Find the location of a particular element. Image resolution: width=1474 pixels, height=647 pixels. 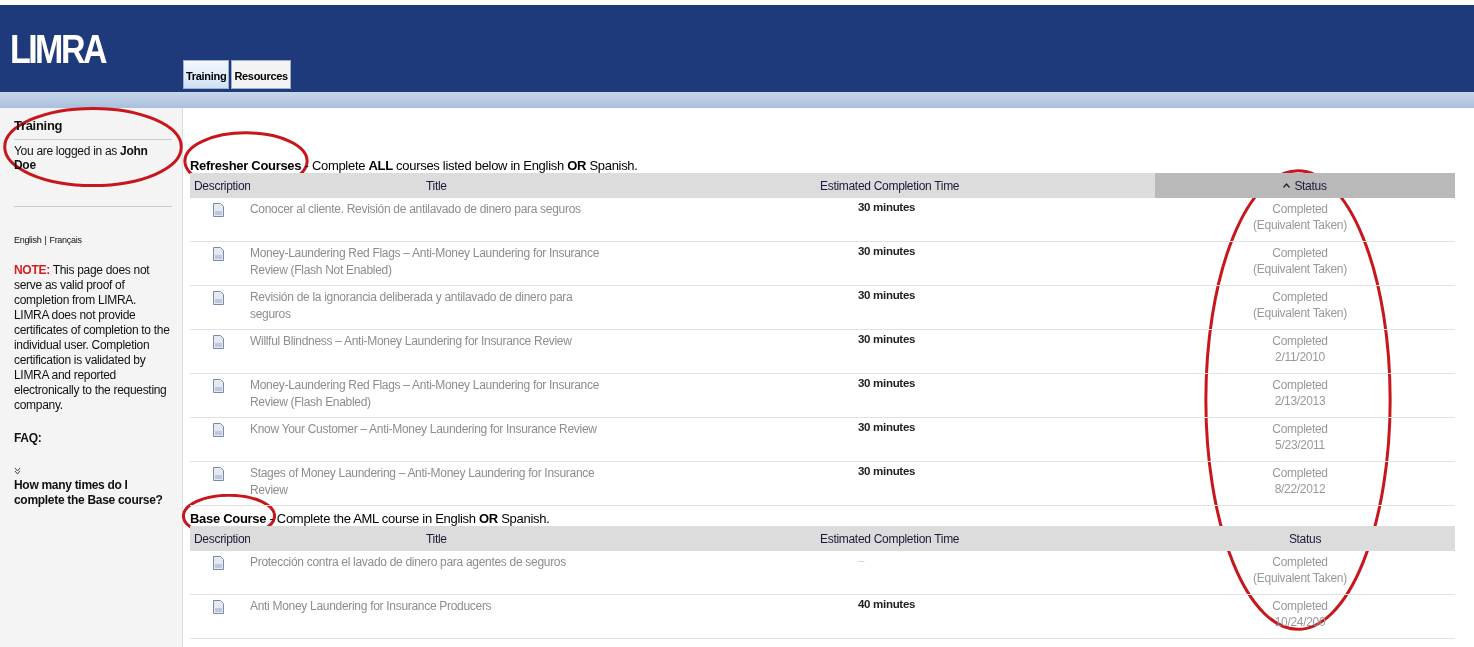

section-heading: Refresher Courses - Complete ALL courses listed below in English OR Spanish. is located at coordinates (414, 165).